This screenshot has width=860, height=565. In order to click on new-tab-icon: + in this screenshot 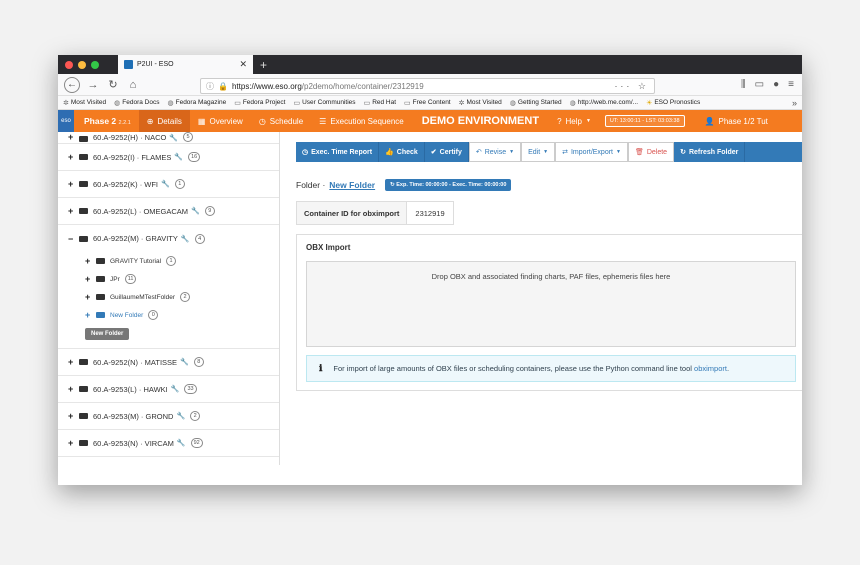, I will do `click(260, 65)`.